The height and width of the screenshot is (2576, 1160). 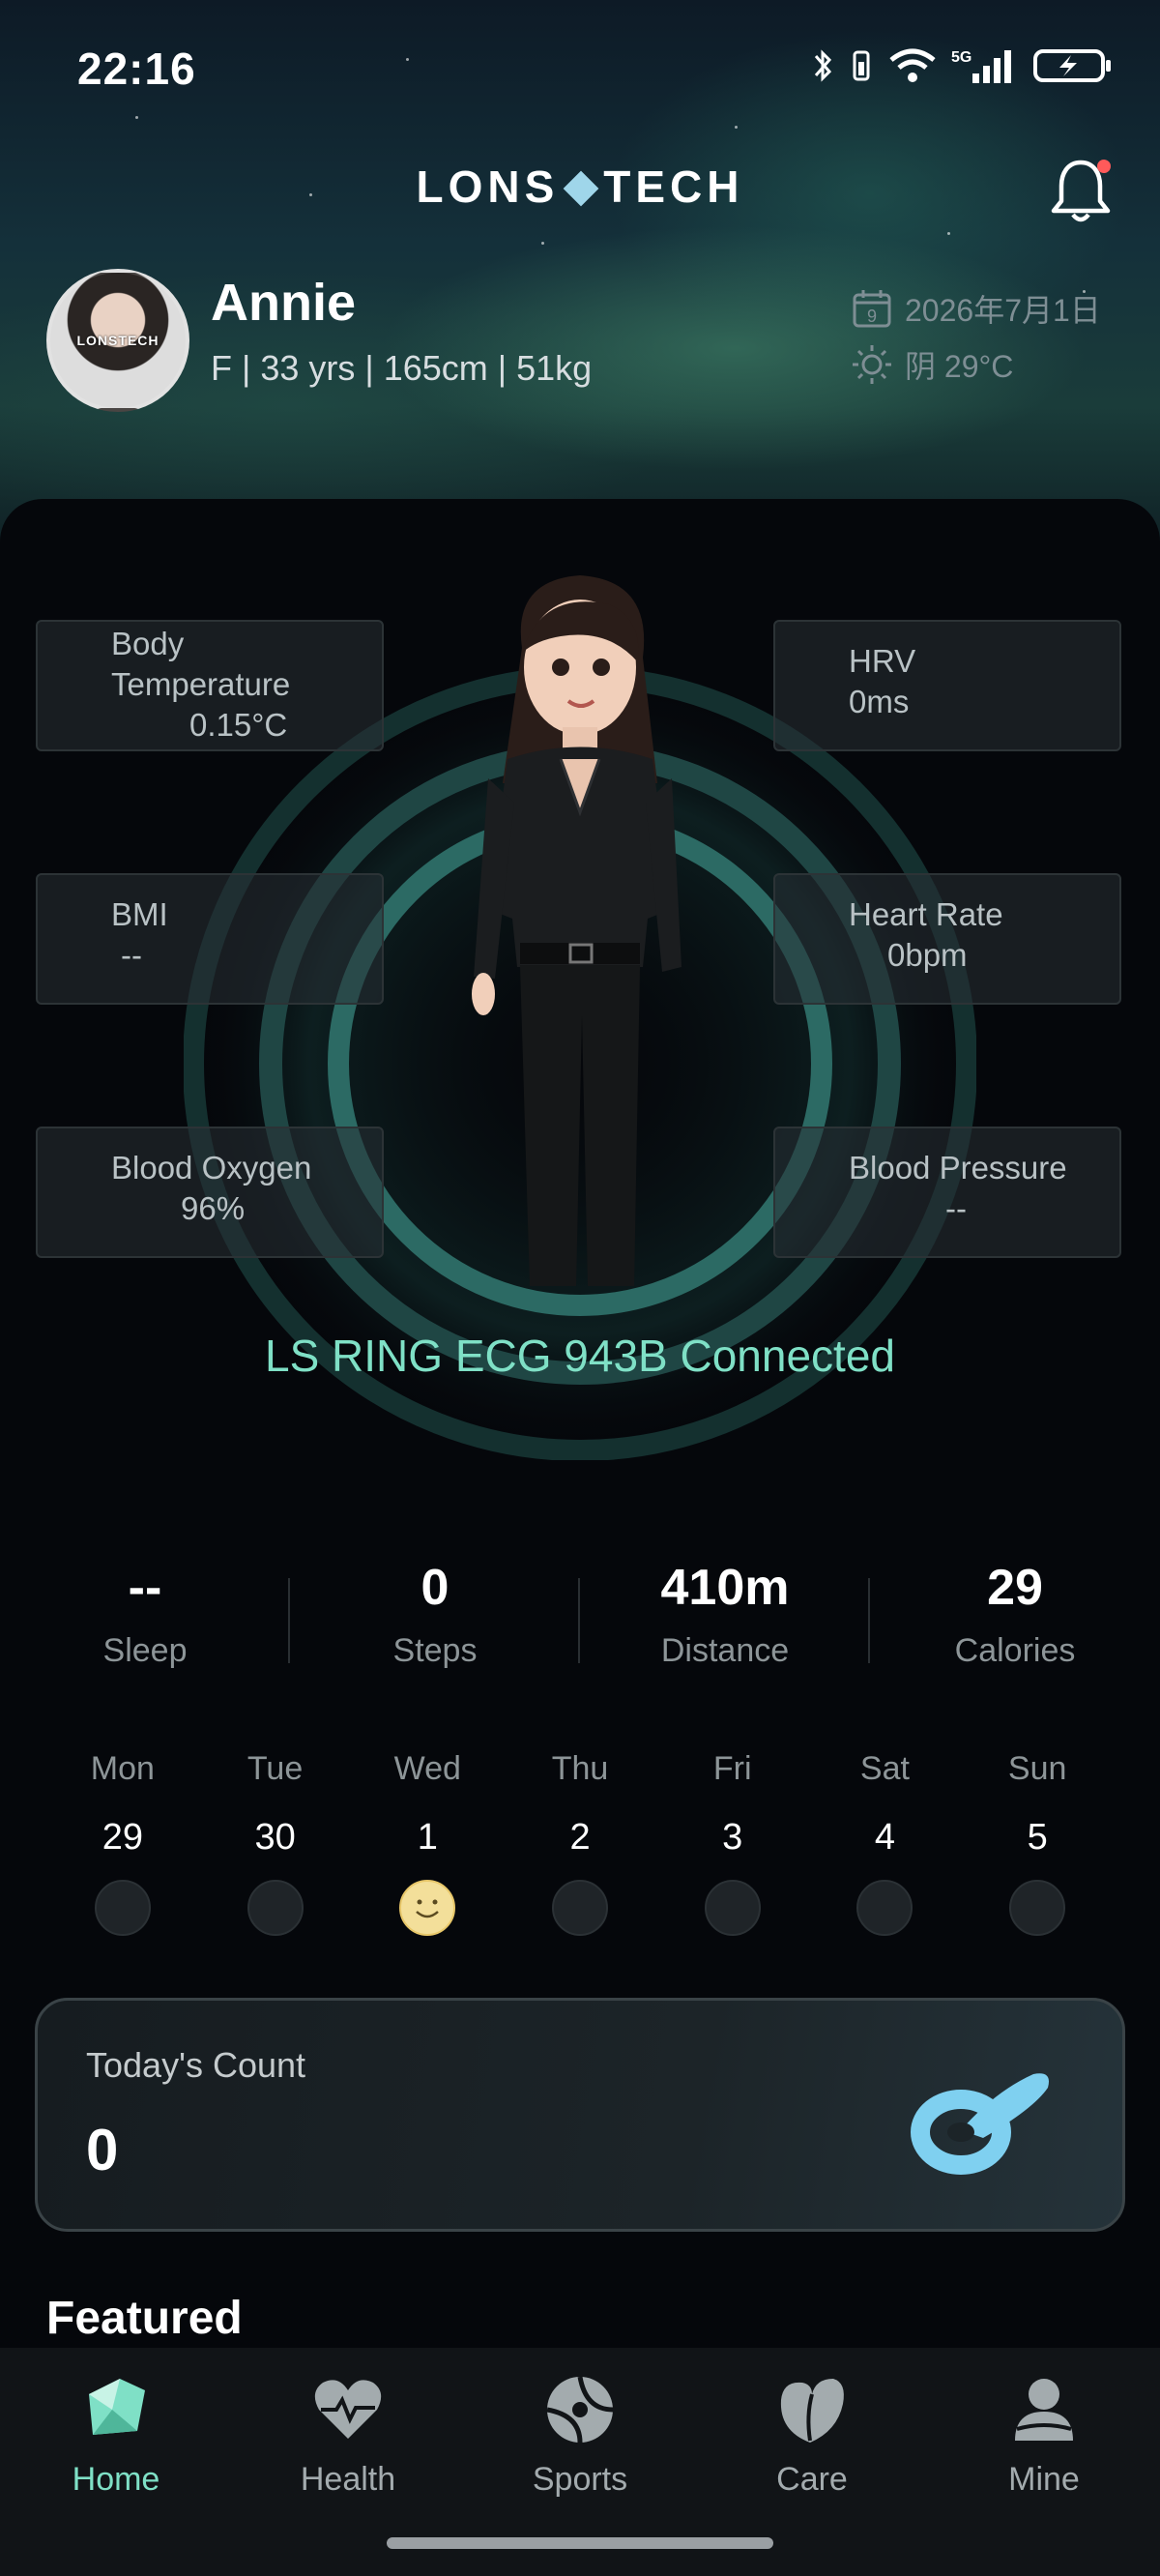 What do you see at coordinates (1044, 2479) in the screenshot?
I see `tab-label: Mine` at bounding box center [1044, 2479].